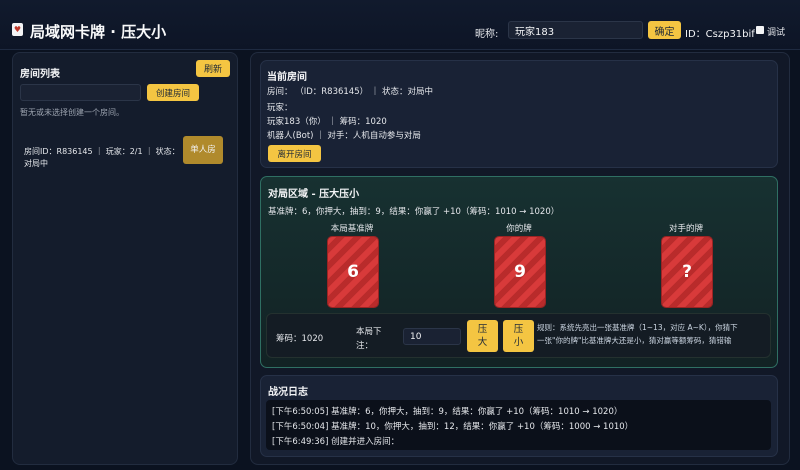 Image resolution: width=800 pixels, height=470 pixels. What do you see at coordinates (287, 77) in the screenshot?
I see `current-room-title: 当前房间` at bounding box center [287, 77].